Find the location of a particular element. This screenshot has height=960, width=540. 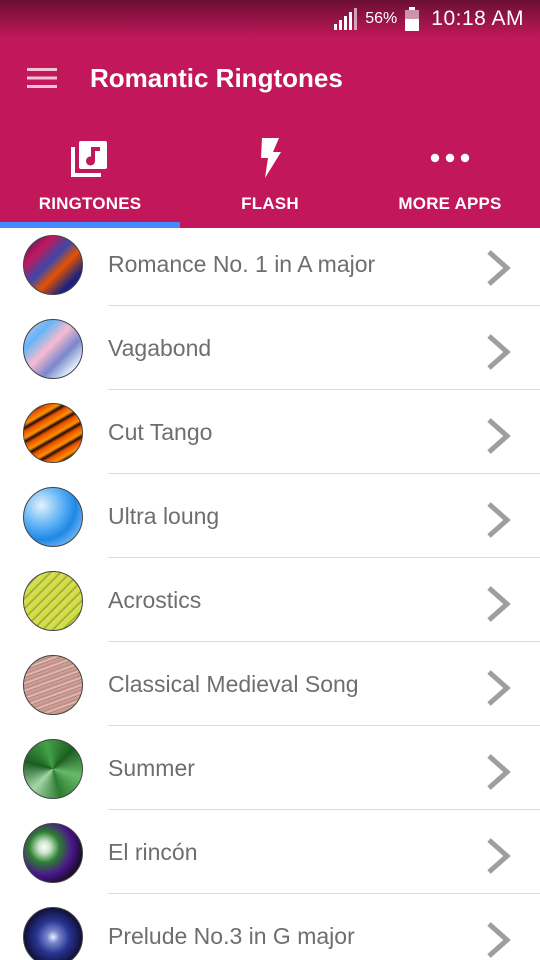

battery-icon is located at coordinates (412, 19).